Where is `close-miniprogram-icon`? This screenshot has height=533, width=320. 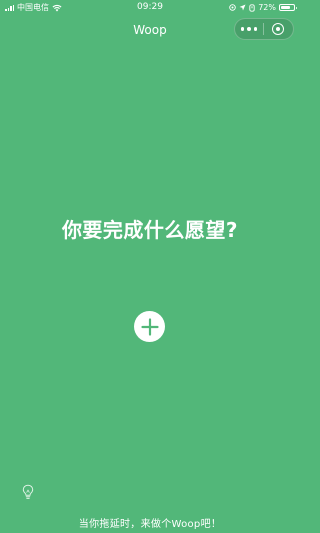
close-miniprogram-icon is located at coordinates (278, 29).